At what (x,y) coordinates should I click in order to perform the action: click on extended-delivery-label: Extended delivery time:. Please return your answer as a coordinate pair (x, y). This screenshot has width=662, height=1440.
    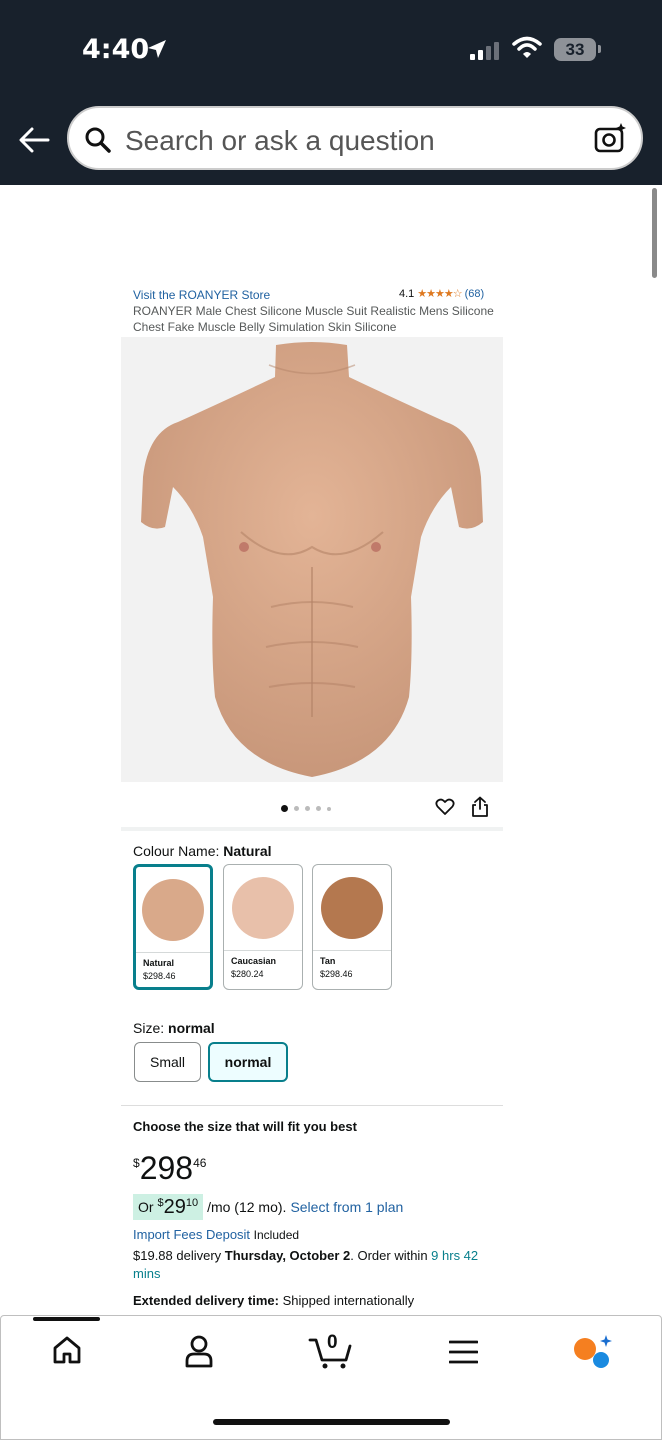
    Looking at the image, I should click on (206, 1300).